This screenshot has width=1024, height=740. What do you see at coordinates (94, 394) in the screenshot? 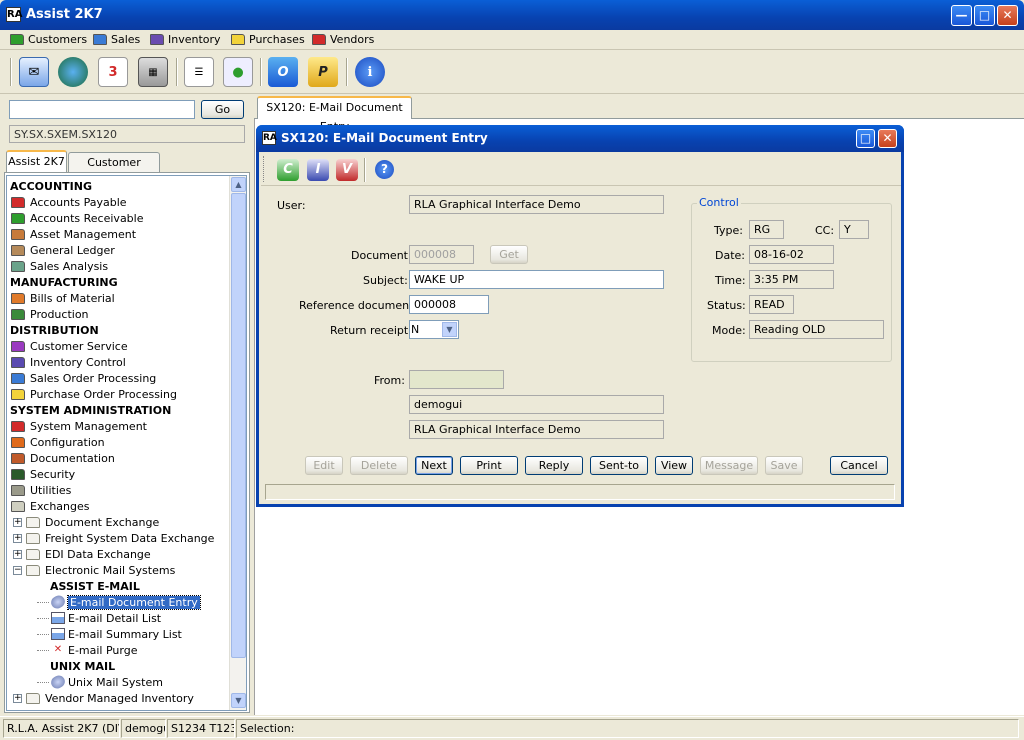
I see `tree-item-purchase-order-processing: Purchase Order Processing` at bounding box center [94, 394].